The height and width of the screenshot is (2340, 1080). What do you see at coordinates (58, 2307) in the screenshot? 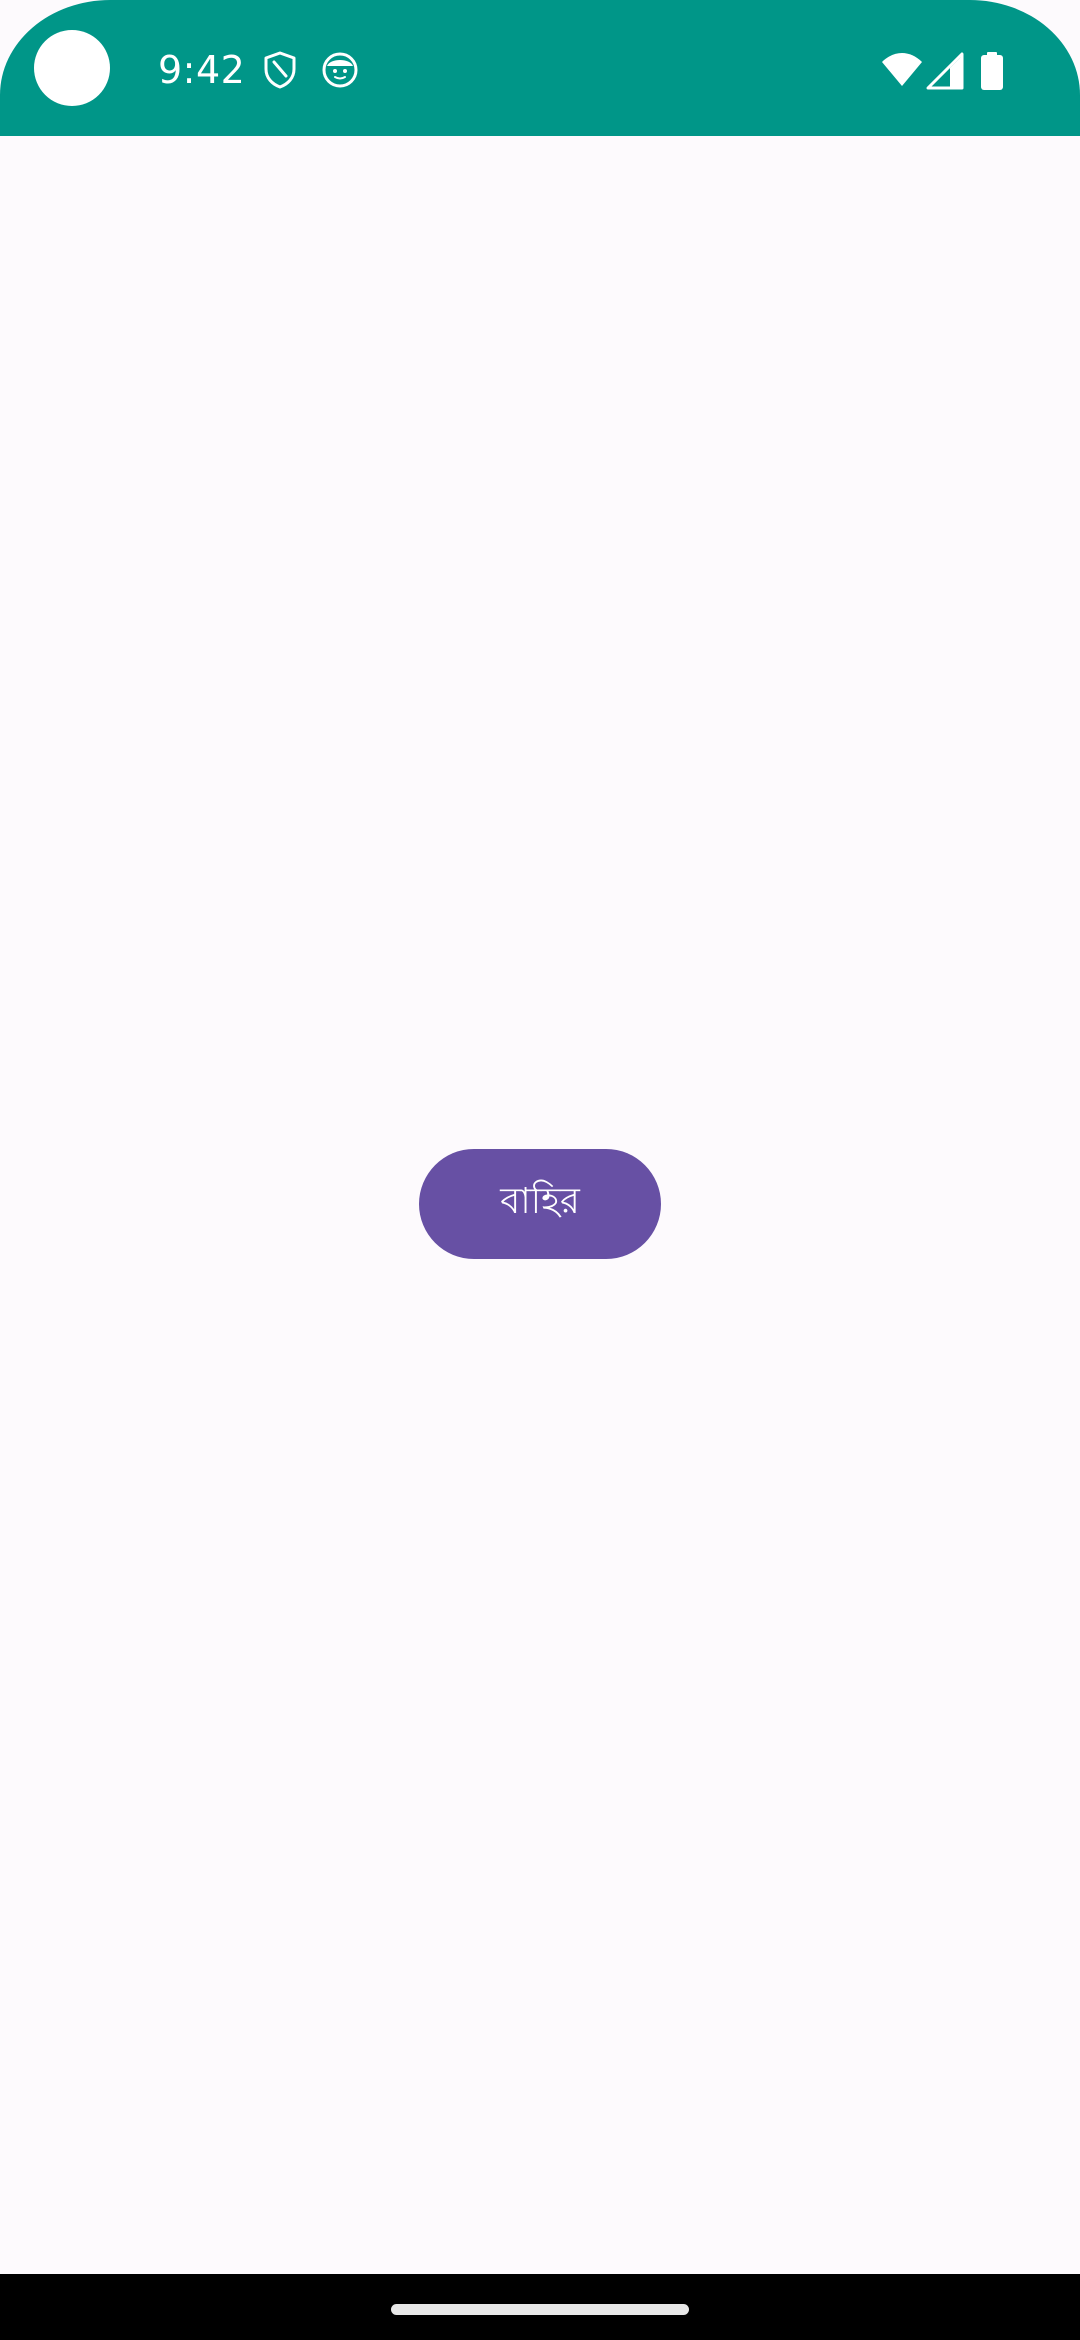
I see `screen-corner-left` at bounding box center [58, 2307].